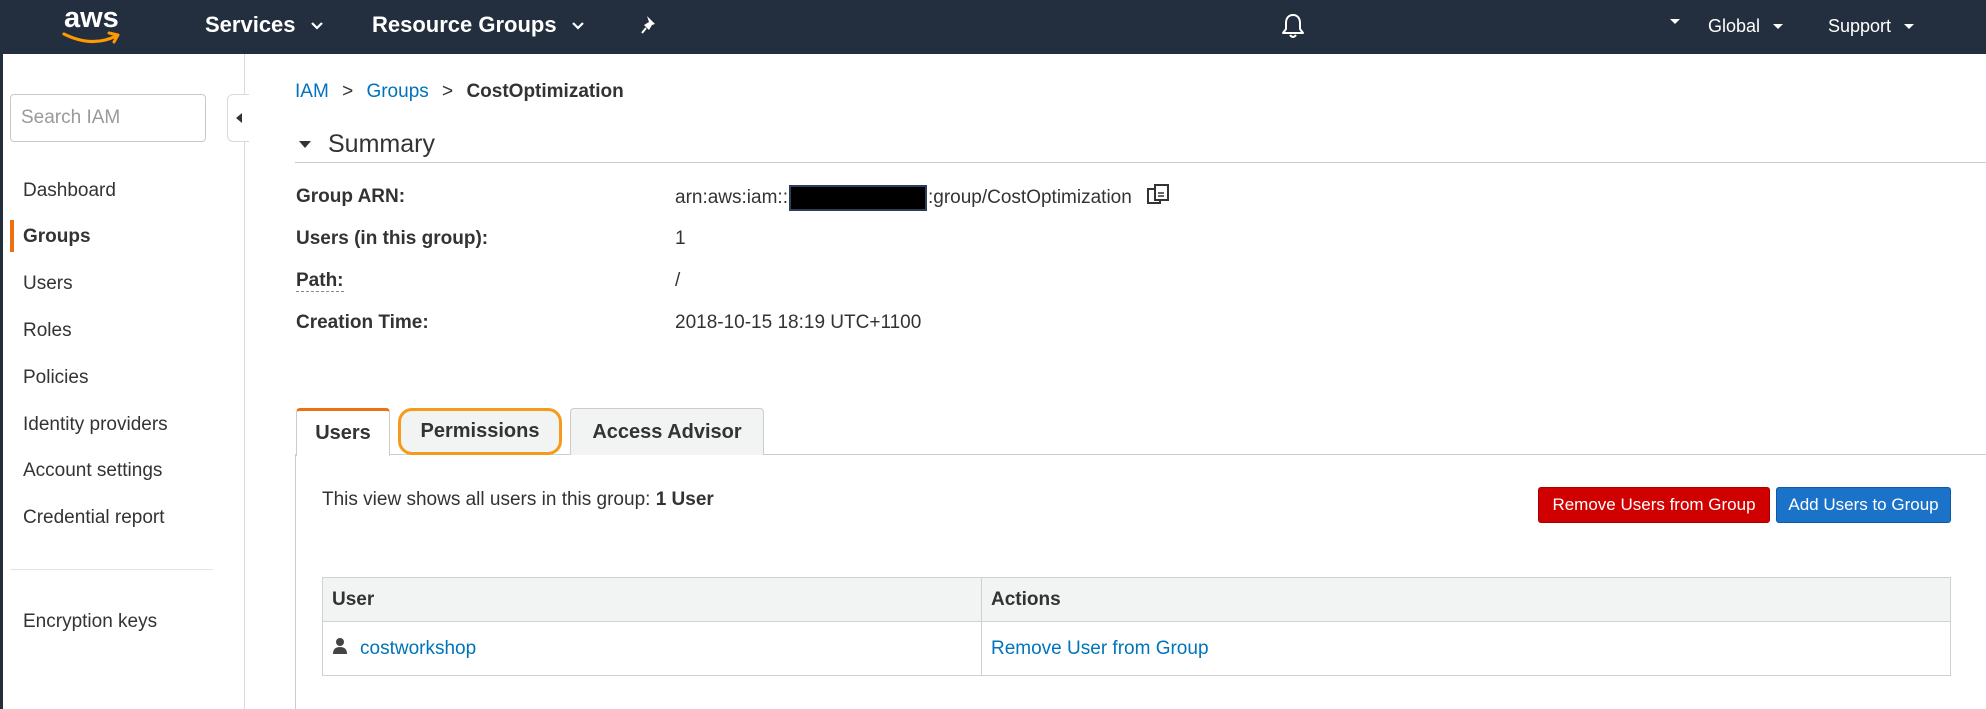  What do you see at coordinates (1159, 198) in the screenshot?
I see `copy-icon` at bounding box center [1159, 198].